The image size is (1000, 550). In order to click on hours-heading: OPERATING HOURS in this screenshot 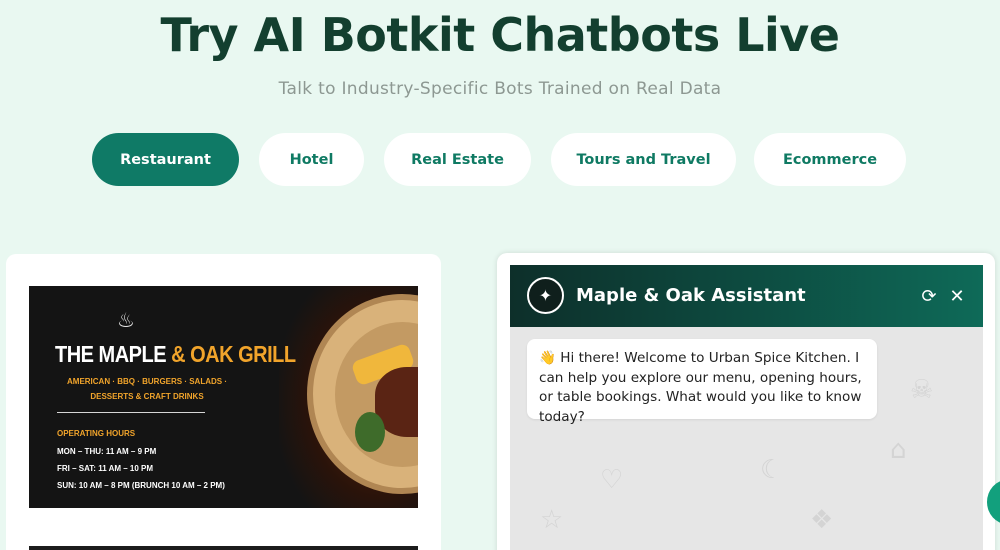, I will do `click(96, 433)`.